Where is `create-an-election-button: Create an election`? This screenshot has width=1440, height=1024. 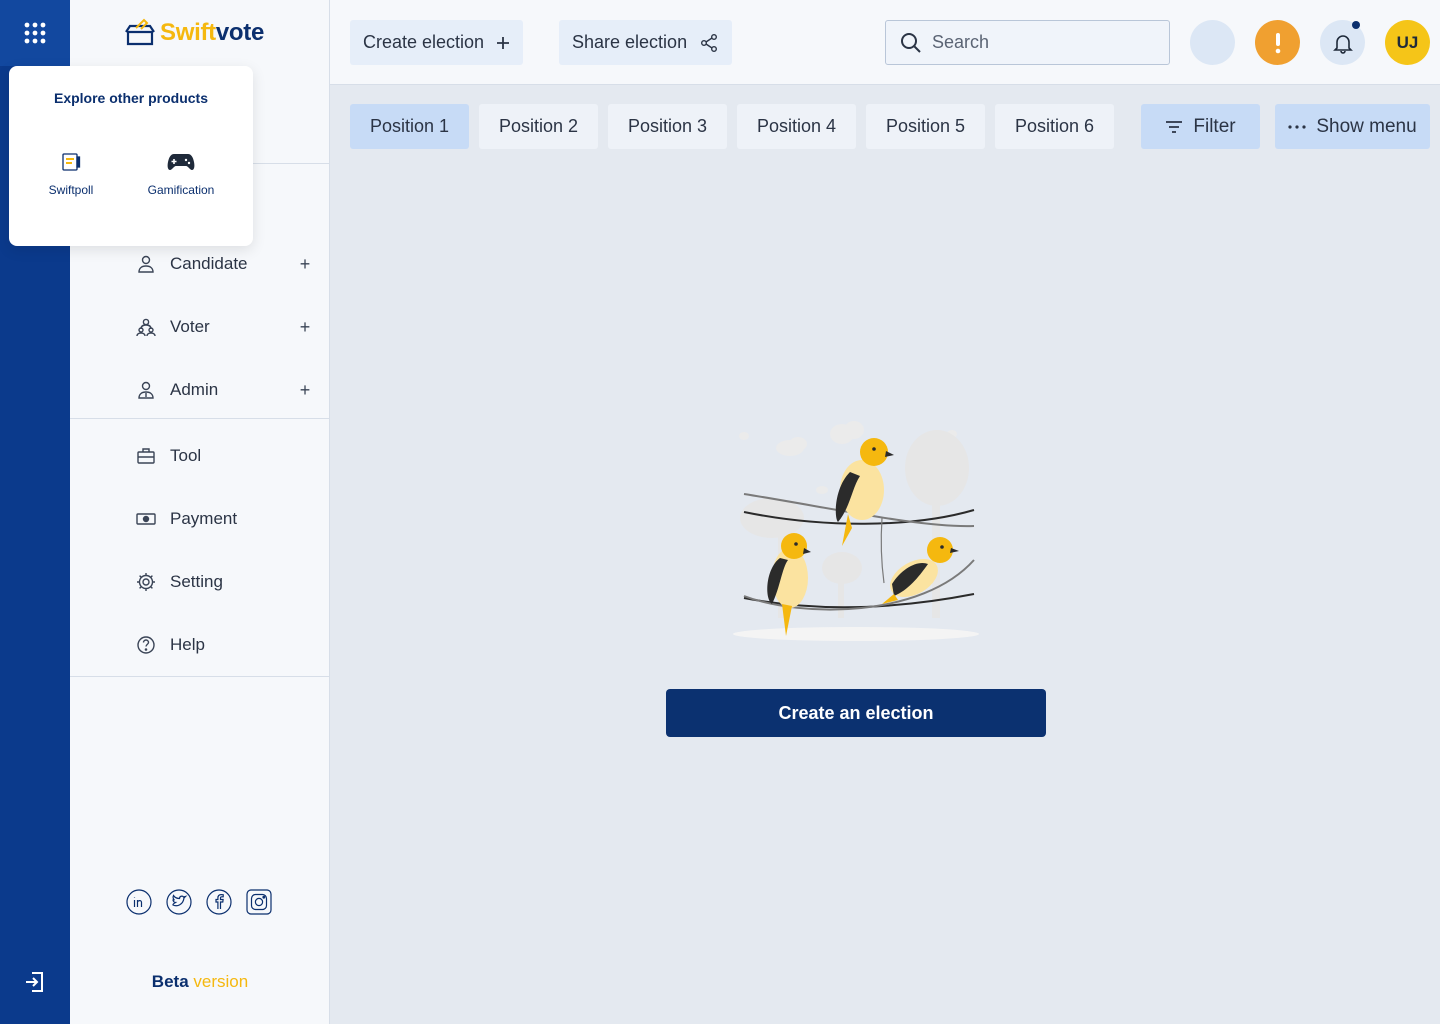 create-an-election-button: Create an election is located at coordinates (856, 713).